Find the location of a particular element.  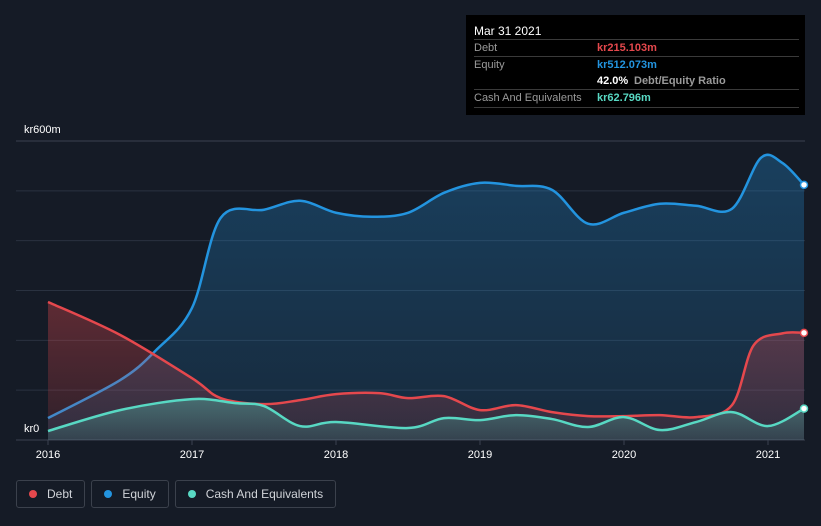

y-tick-label: kr600m is located at coordinates (42, 130).